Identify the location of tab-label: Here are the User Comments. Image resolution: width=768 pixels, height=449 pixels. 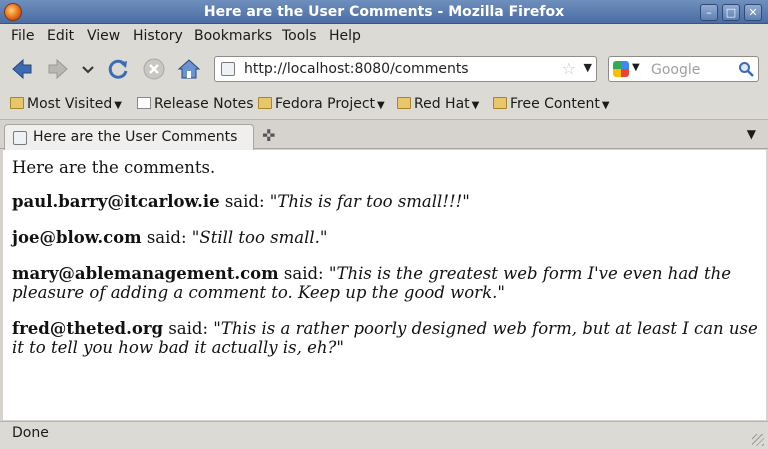
(135, 137).